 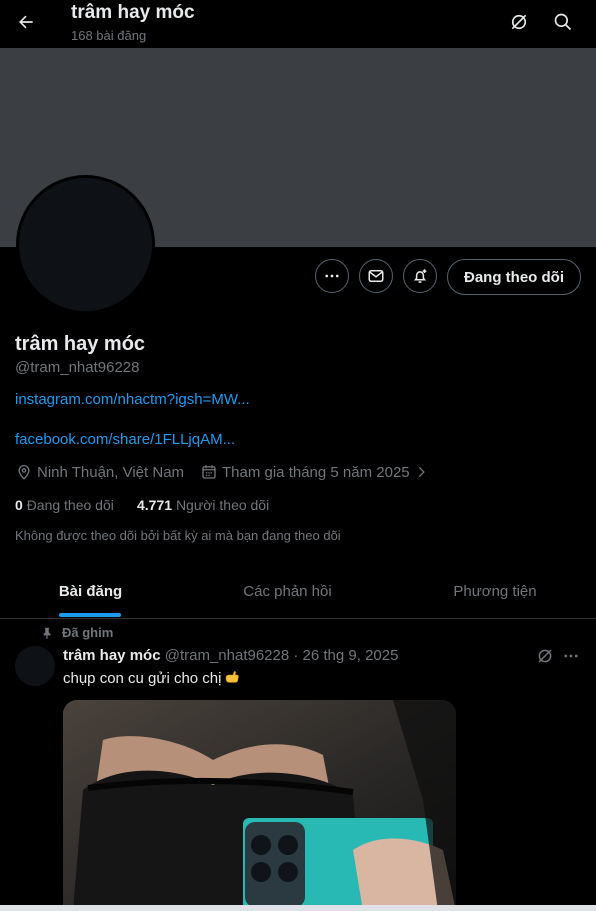 What do you see at coordinates (282, 655) in the screenshot?
I see `post-meta: @tram_nhat96228 · 26 thg 9, 2025` at bounding box center [282, 655].